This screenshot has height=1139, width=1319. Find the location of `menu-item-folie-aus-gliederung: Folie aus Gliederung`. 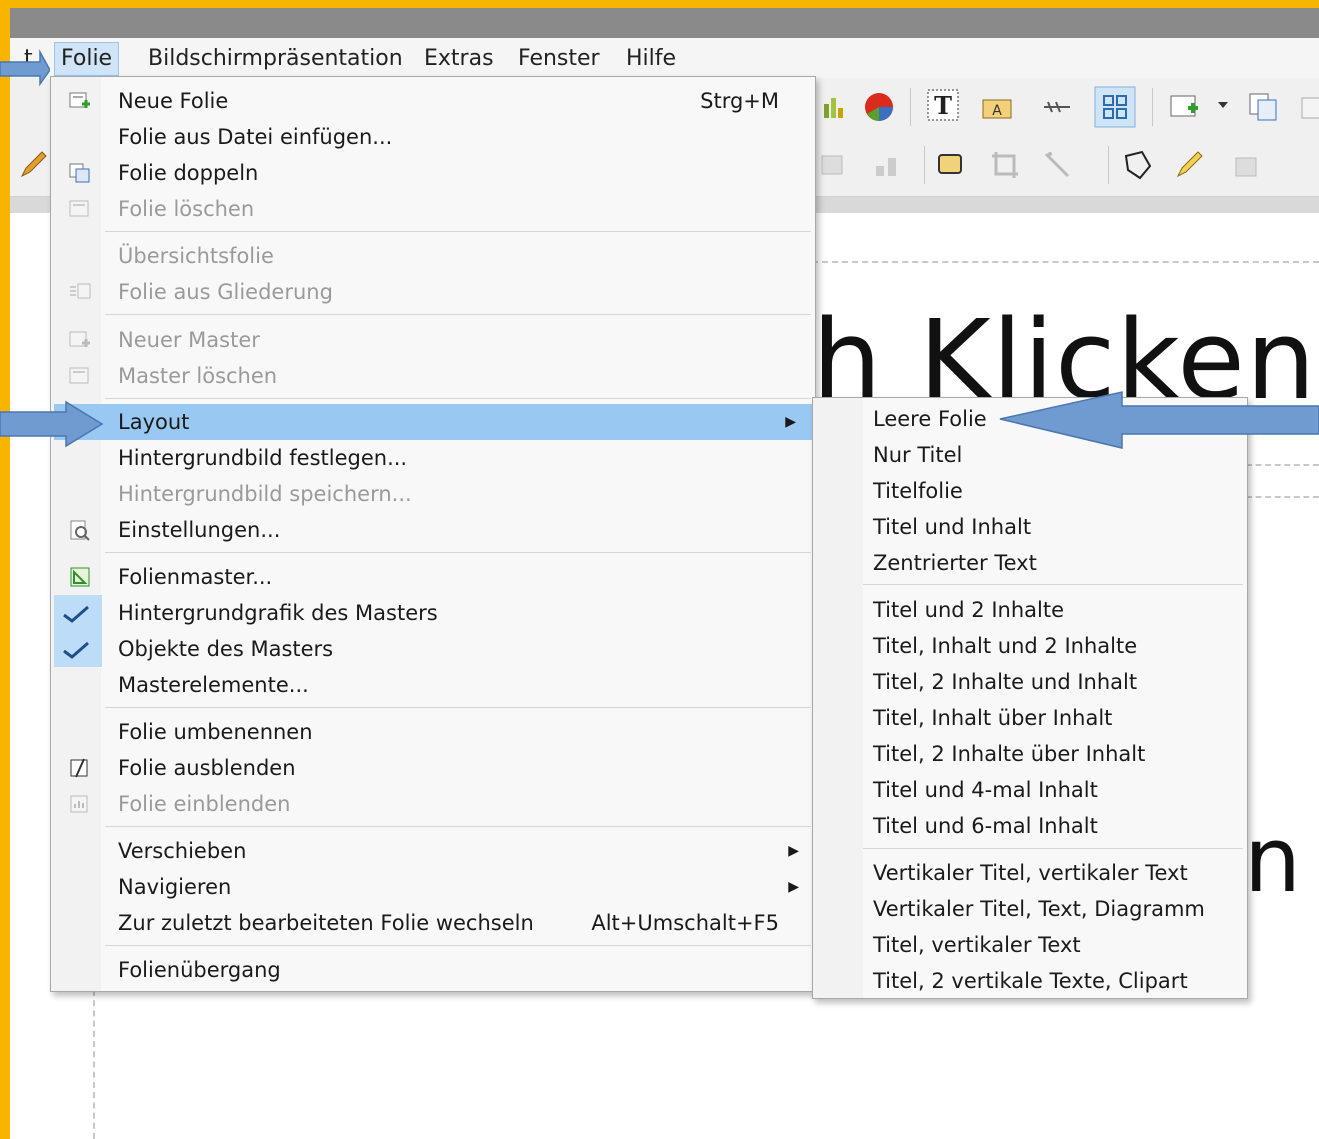

menu-item-folie-aus-gliederung: Folie aus Gliederung is located at coordinates (433, 292).